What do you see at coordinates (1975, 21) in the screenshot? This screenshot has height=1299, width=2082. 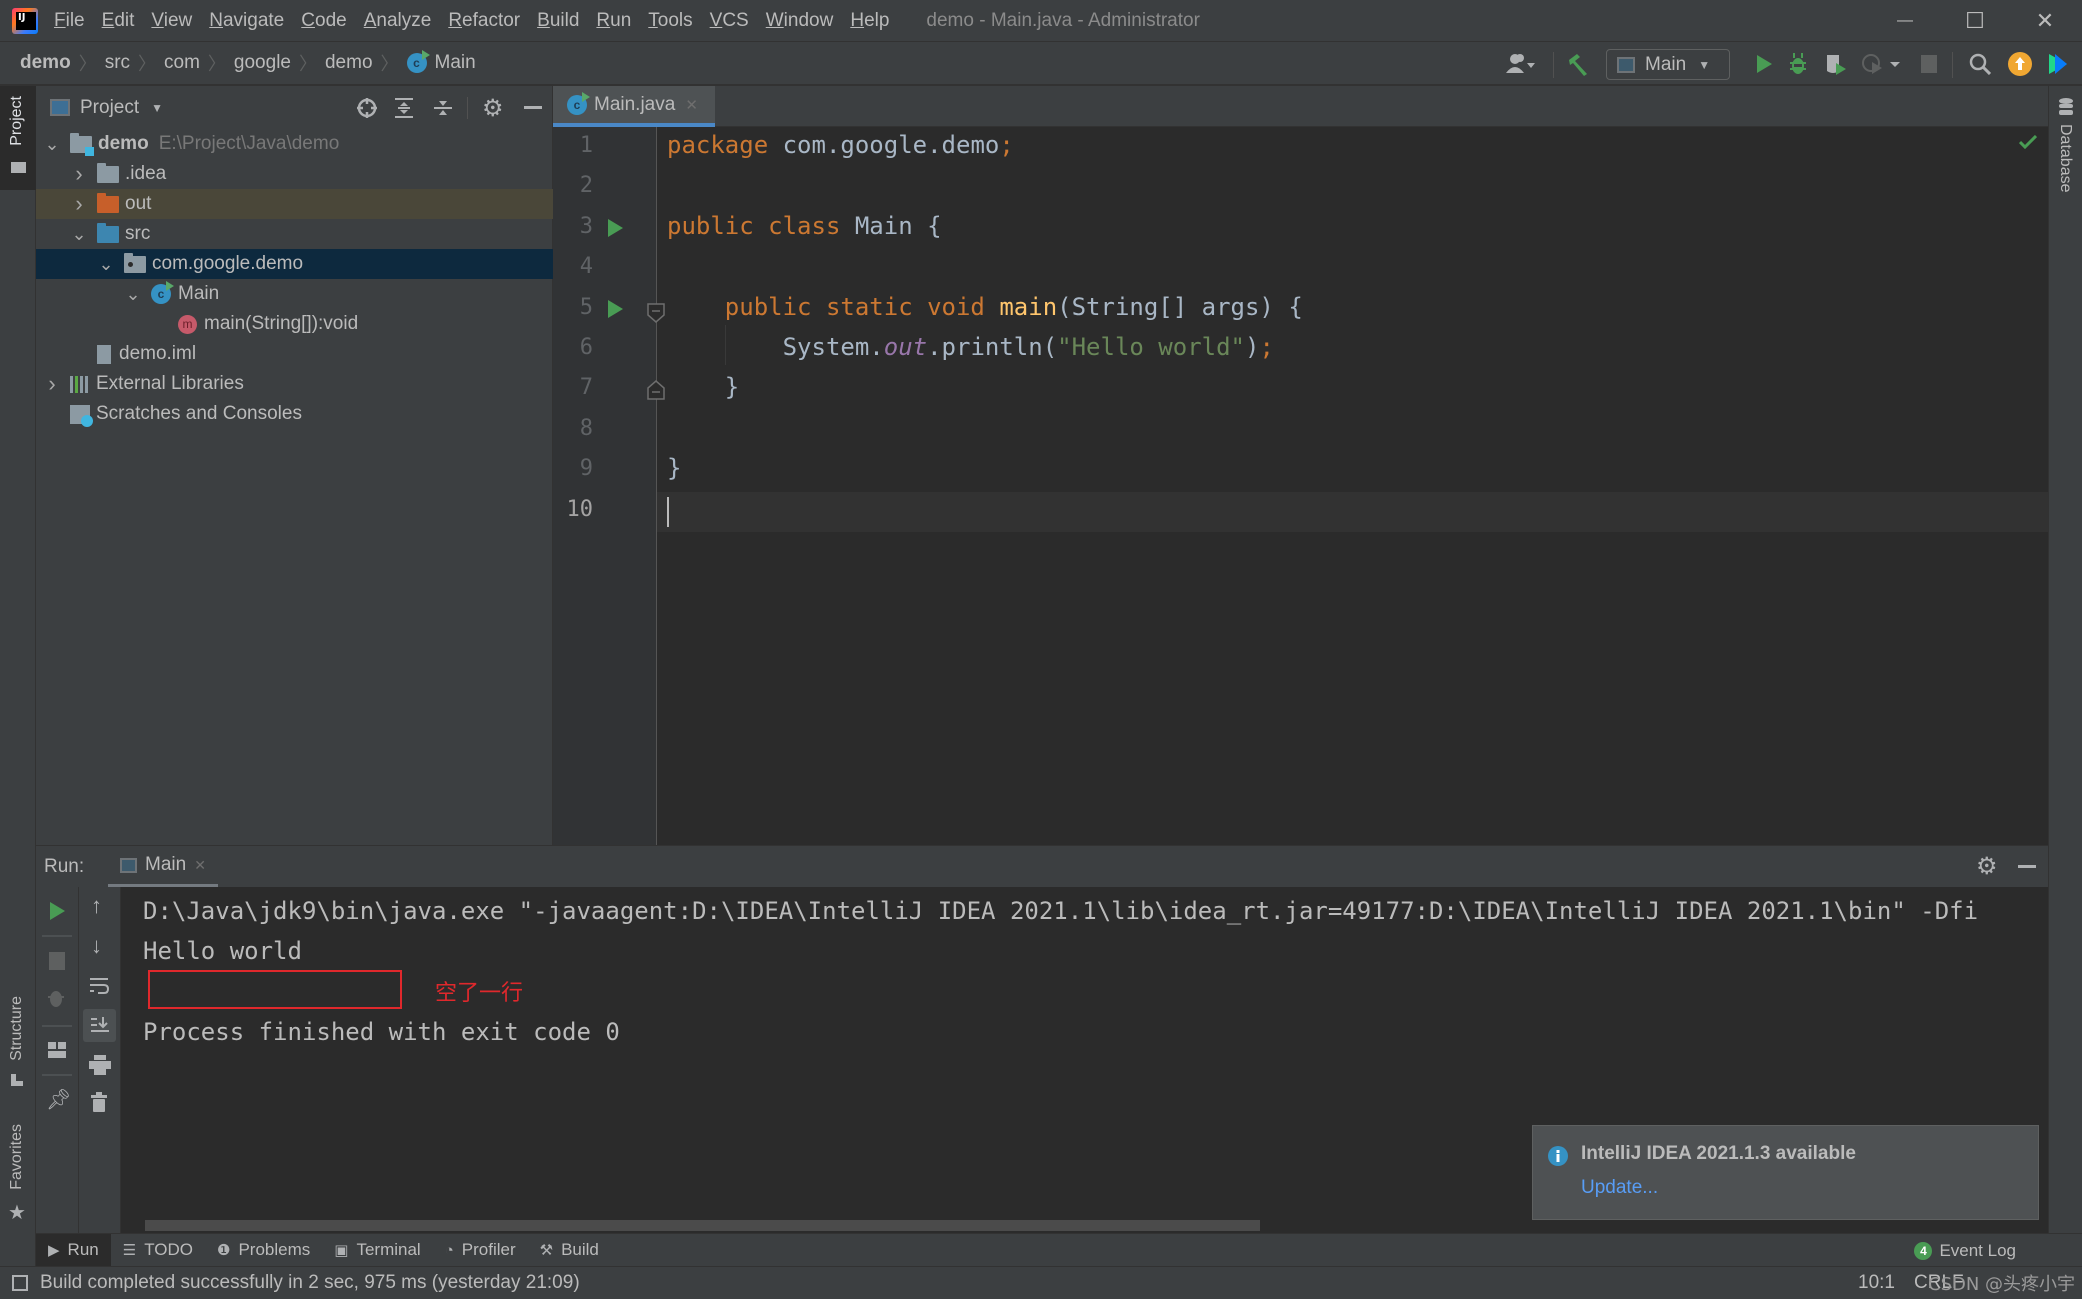 I see `maximize-button: ☐` at bounding box center [1975, 21].